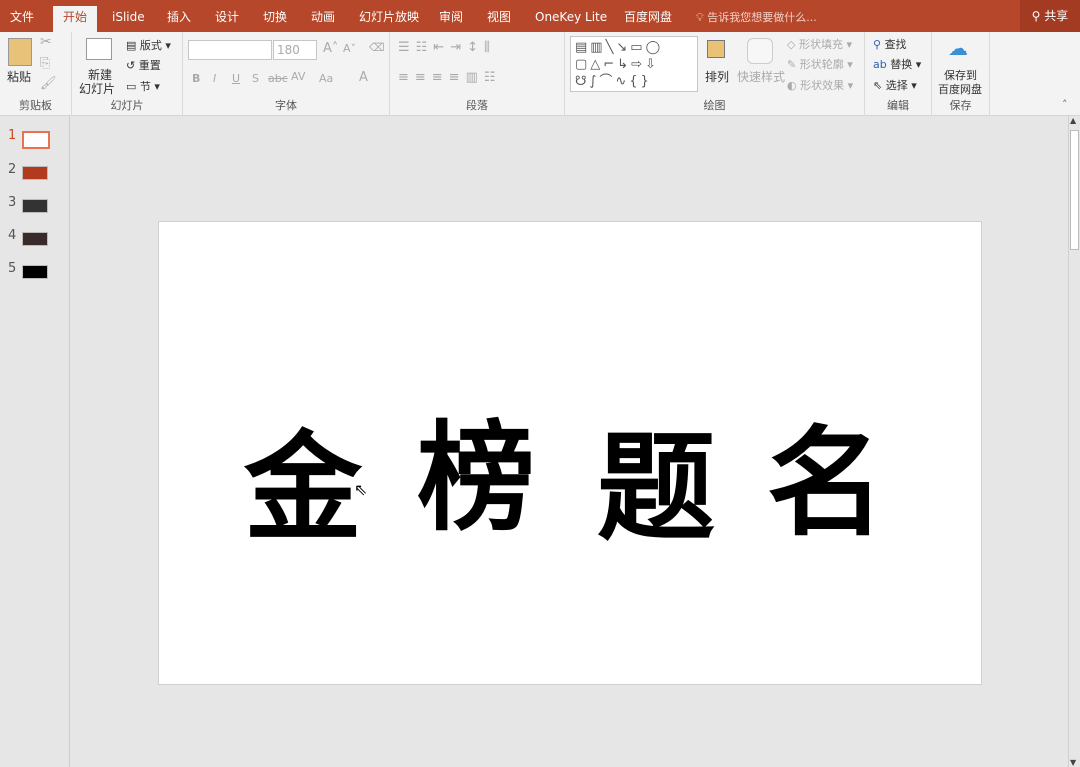 The width and height of the screenshot is (1080, 767). I want to click on lightbulb-icon: 💡︎, so click(700, 17).